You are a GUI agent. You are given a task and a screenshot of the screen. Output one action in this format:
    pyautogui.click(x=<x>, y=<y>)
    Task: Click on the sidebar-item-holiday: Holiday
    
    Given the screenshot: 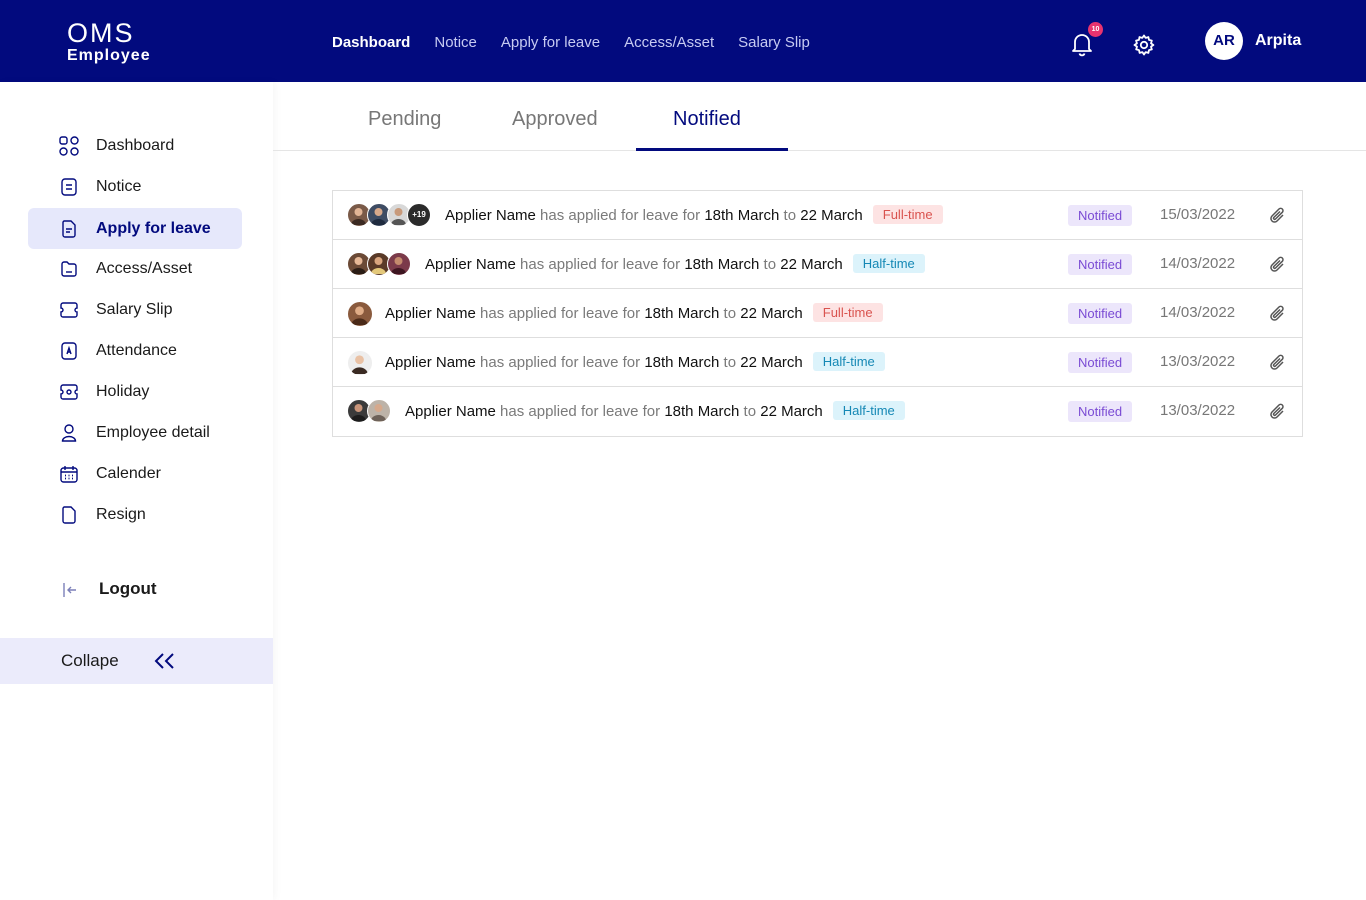 What is the action you would take?
    pyautogui.click(x=135, y=391)
    